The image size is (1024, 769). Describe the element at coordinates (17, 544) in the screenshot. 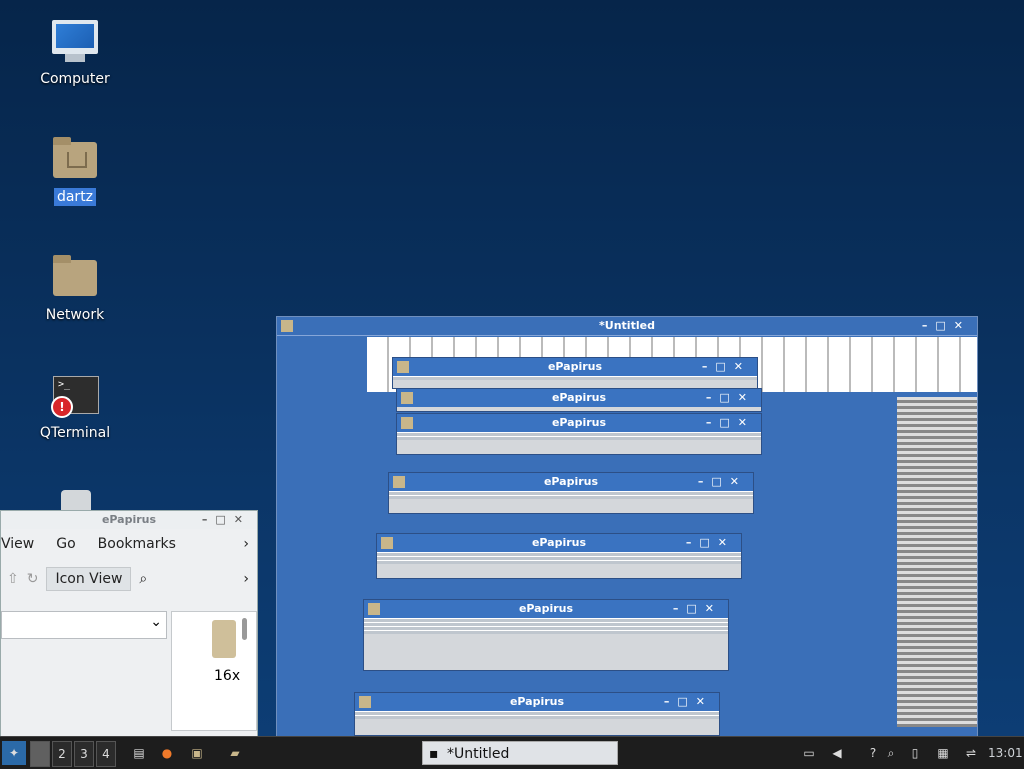

I see `menu-view: View` at that location.